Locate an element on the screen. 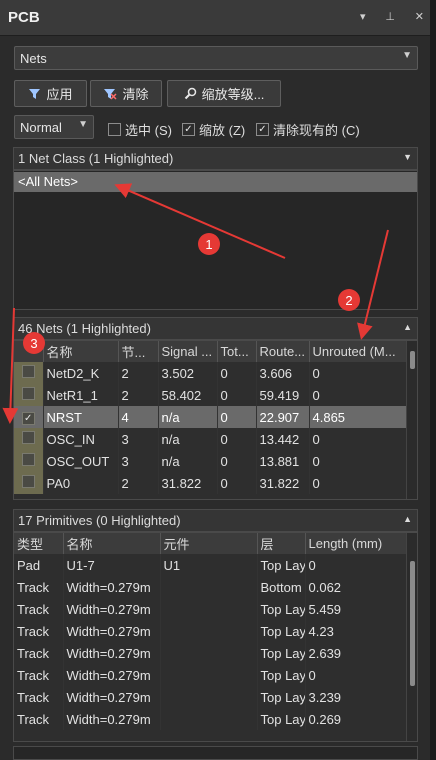  annotation-badge-3: 3 is located at coordinates (34, 343).